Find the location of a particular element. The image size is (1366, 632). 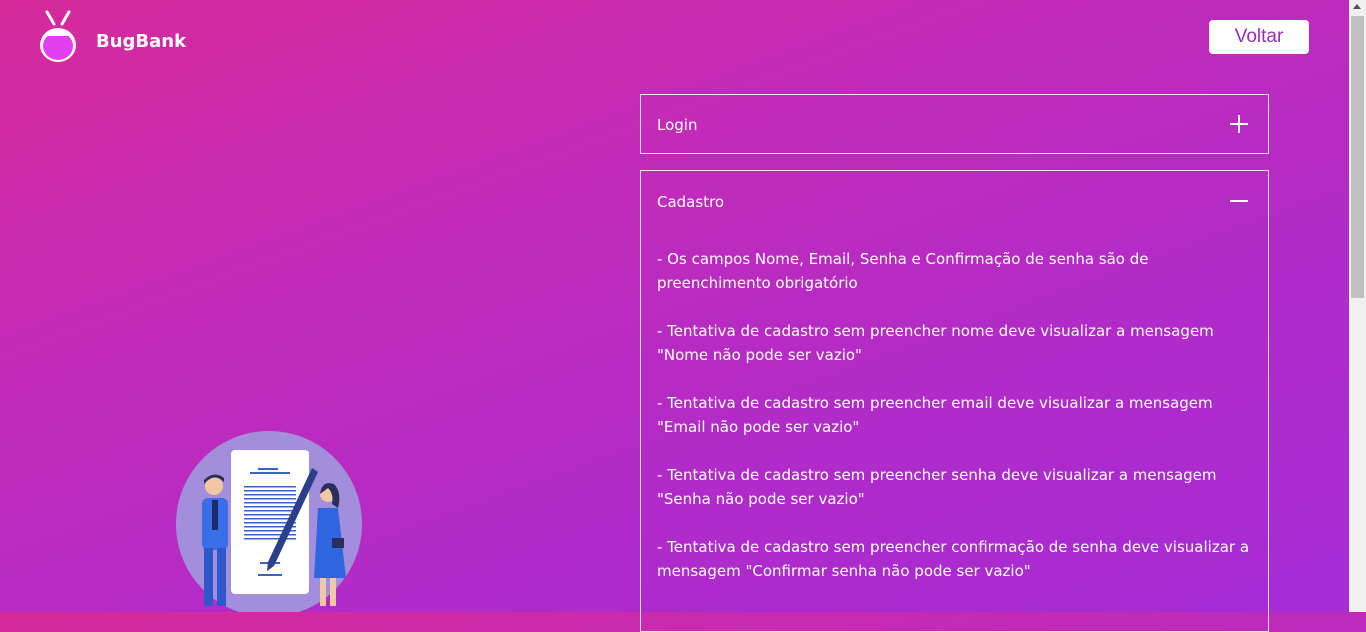

brand-name: BugBank is located at coordinates (141, 41).